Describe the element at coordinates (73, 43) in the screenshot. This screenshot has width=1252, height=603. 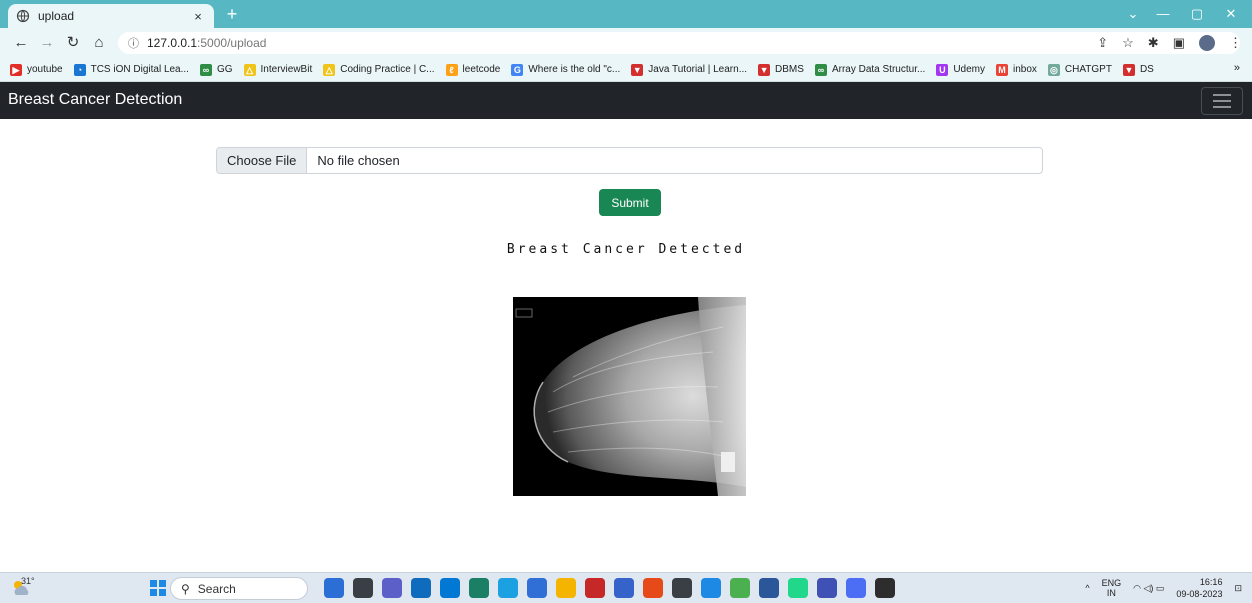
I see `reload-icon: ↻` at that location.